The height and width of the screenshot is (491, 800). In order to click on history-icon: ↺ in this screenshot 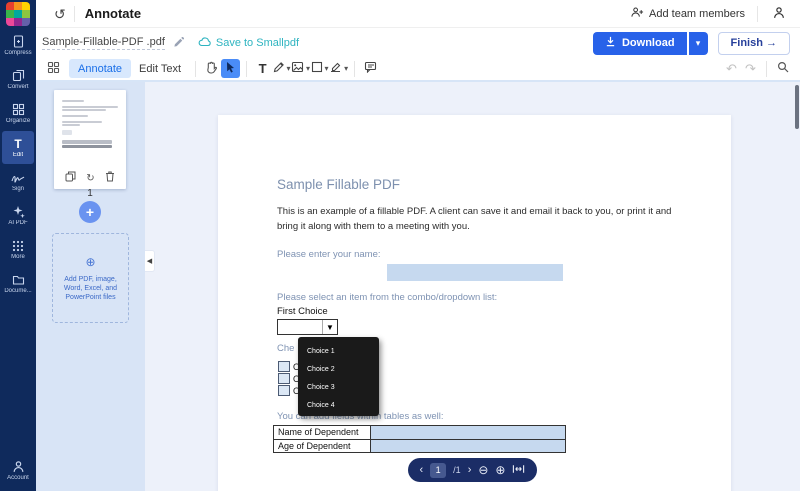, I will do `click(60, 13)`.